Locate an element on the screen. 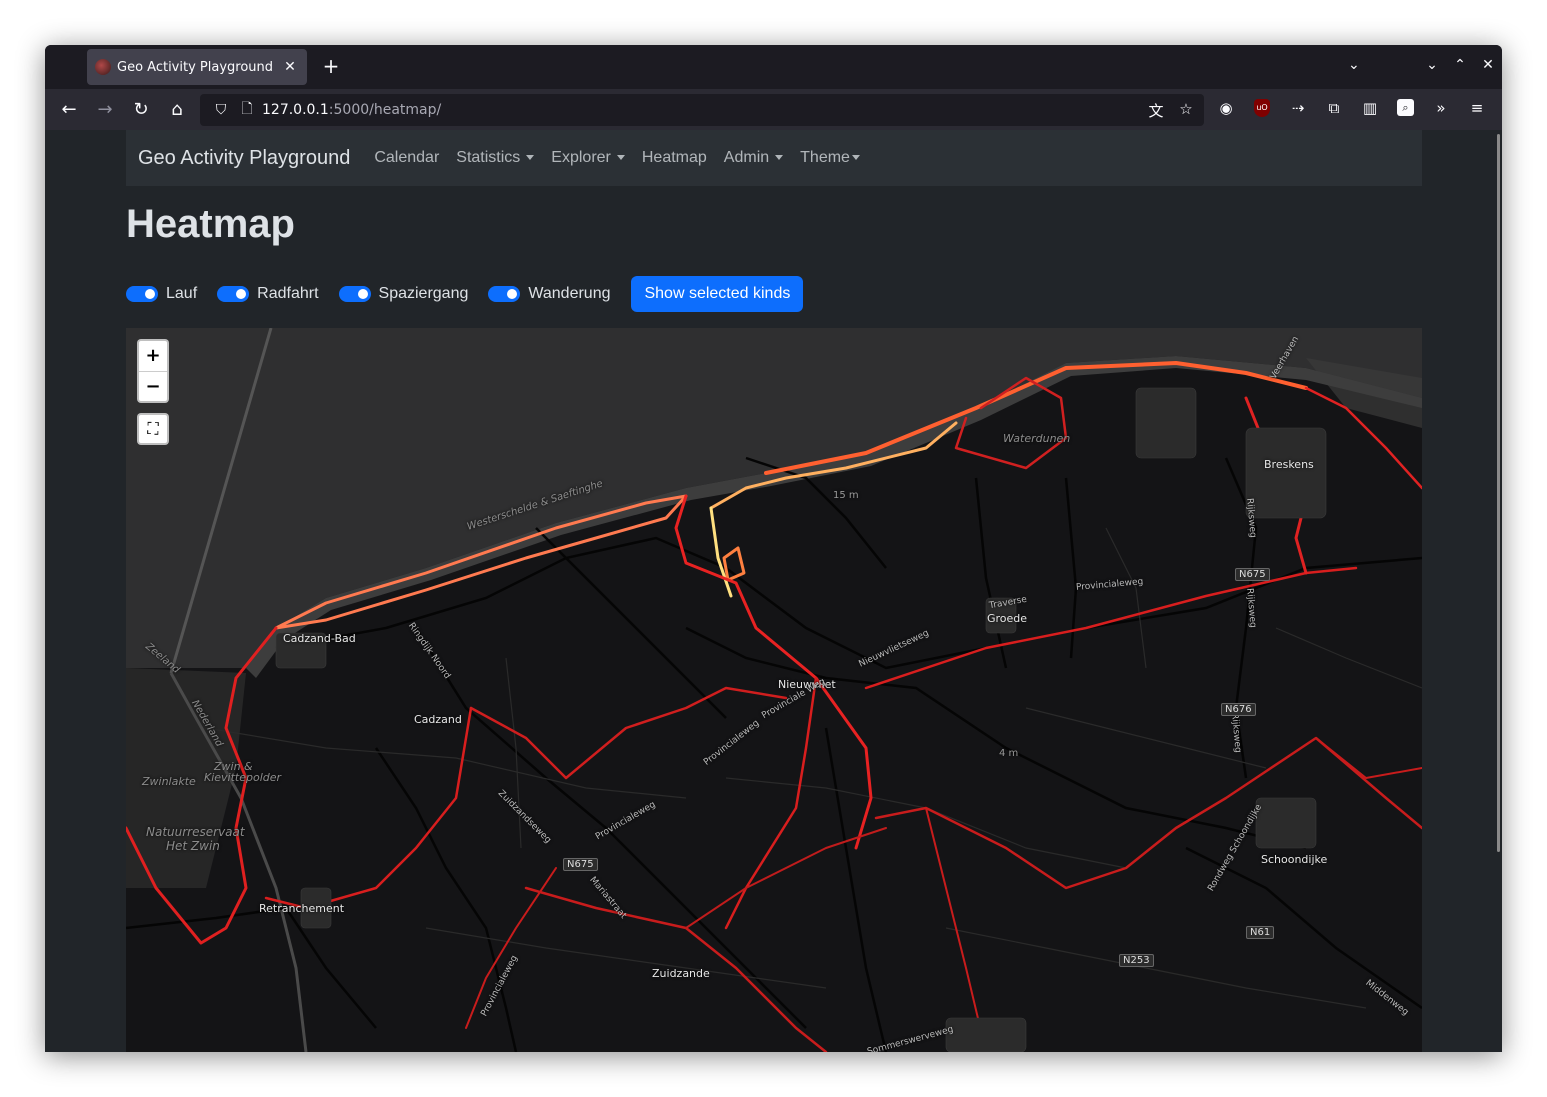  place-label: Retranchement is located at coordinates (302, 908).